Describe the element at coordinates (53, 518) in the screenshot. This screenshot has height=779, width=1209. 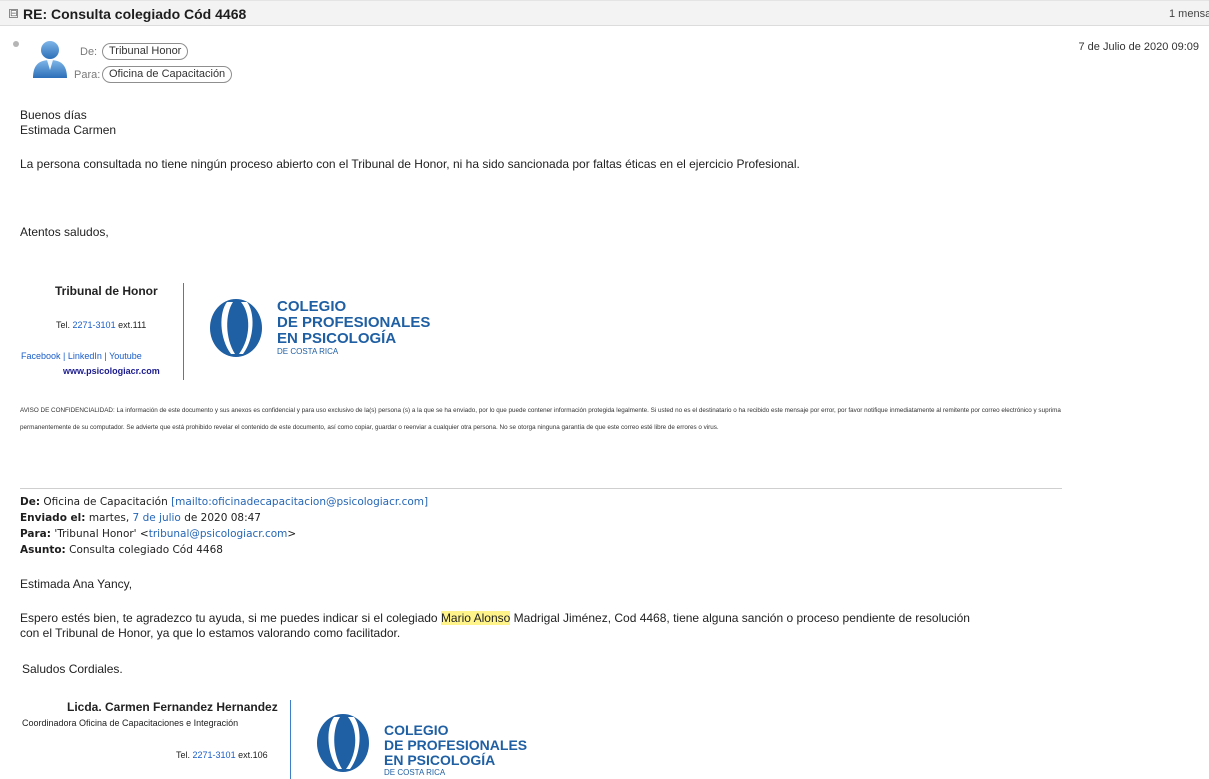
I see `quoted-sent-label: Enviado el:` at that location.